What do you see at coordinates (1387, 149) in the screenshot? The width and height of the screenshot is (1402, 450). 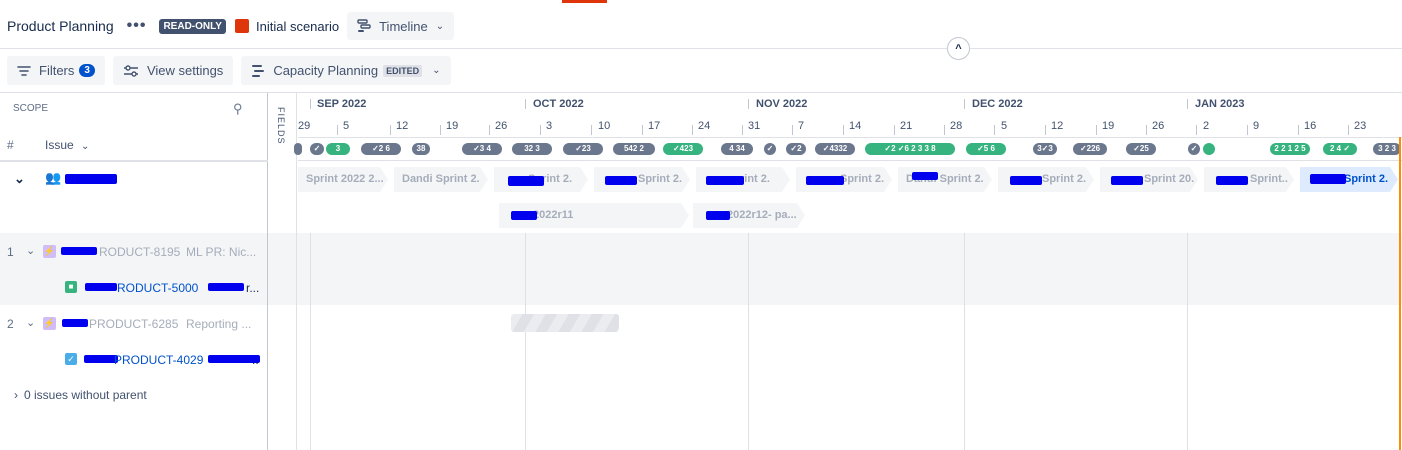 I see `sprint-status-chip: 3 2 3` at bounding box center [1387, 149].